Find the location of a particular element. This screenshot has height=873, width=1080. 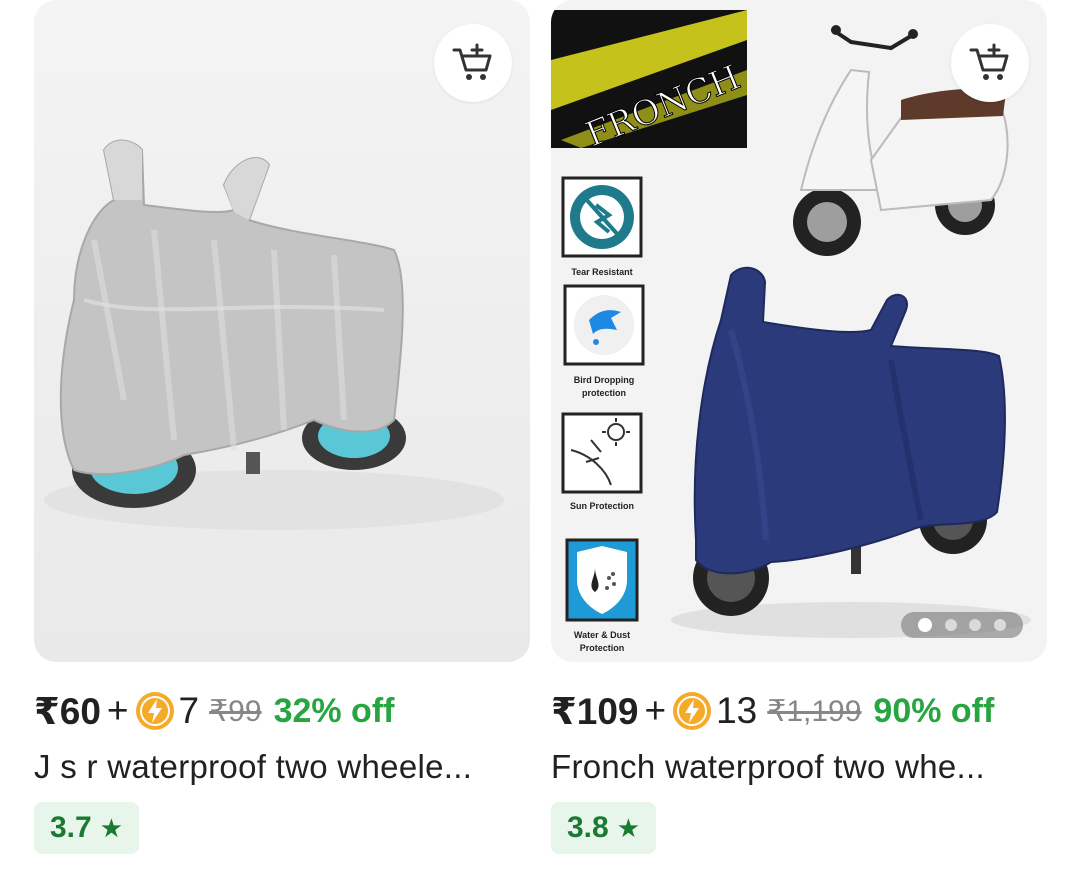

rating-badge: 3.7 ★ is located at coordinates (87, 828).